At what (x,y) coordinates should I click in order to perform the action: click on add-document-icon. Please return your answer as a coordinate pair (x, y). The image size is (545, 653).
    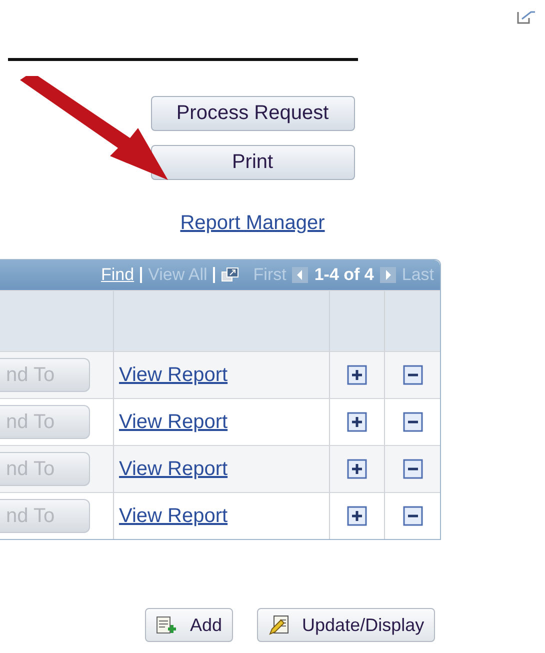
    Looking at the image, I should click on (167, 625).